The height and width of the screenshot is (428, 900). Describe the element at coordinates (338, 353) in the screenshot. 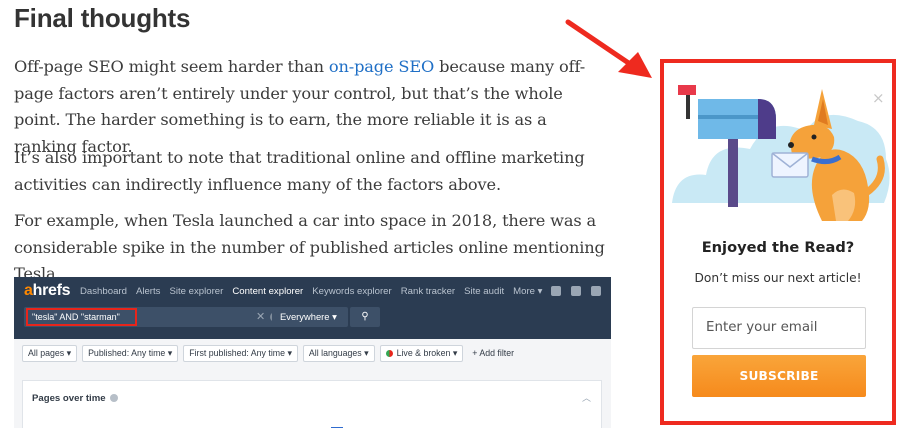

I see `ahrefs-filter-chip: All languages ▾` at that location.